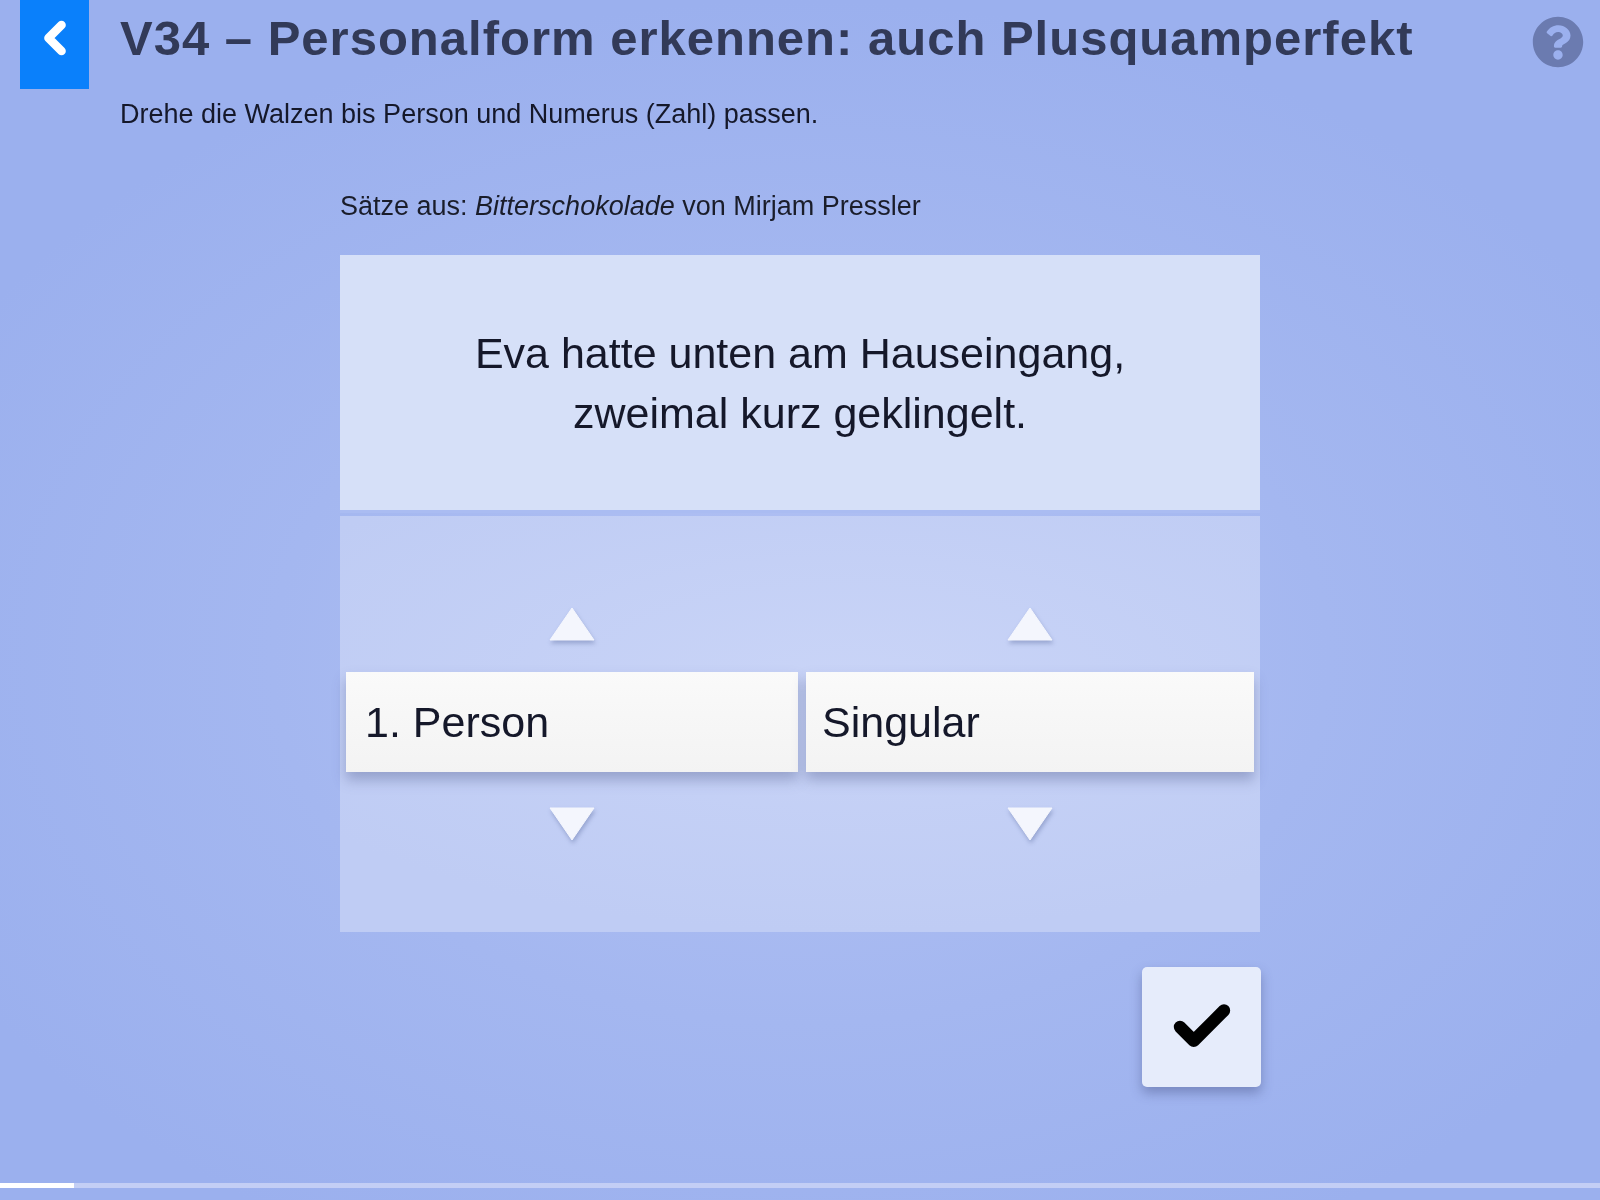  What do you see at coordinates (54, 44) in the screenshot?
I see `back-button` at bounding box center [54, 44].